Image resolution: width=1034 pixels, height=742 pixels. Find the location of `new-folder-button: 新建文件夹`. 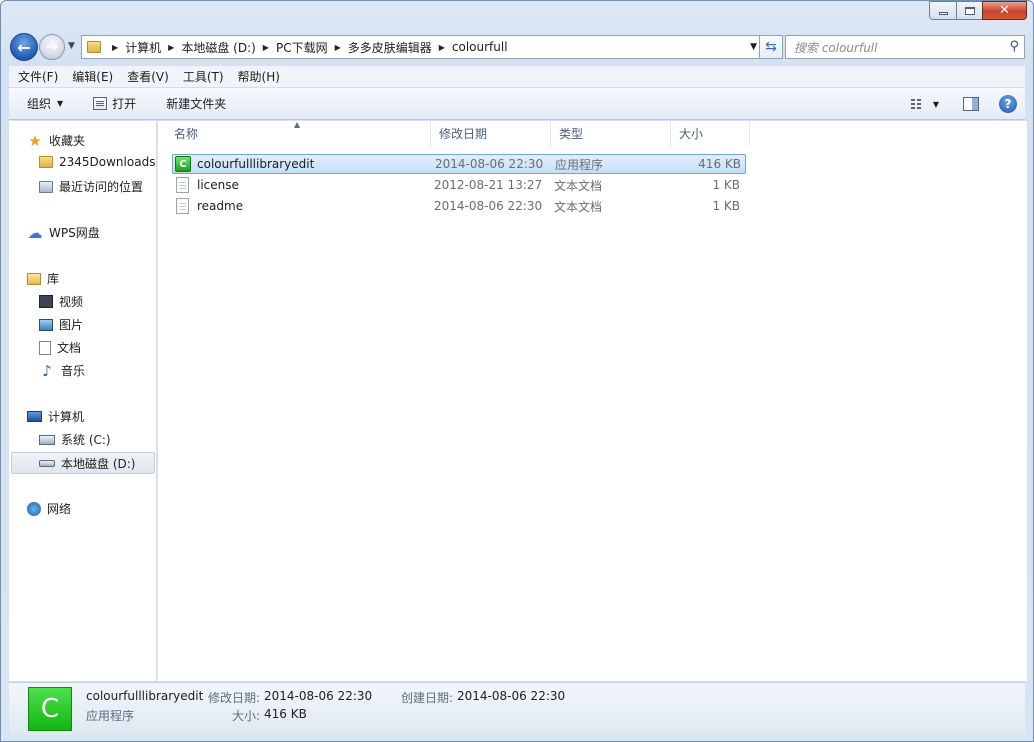

new-folder-button: 新建文件夹 is located at coordinates (196, 103).